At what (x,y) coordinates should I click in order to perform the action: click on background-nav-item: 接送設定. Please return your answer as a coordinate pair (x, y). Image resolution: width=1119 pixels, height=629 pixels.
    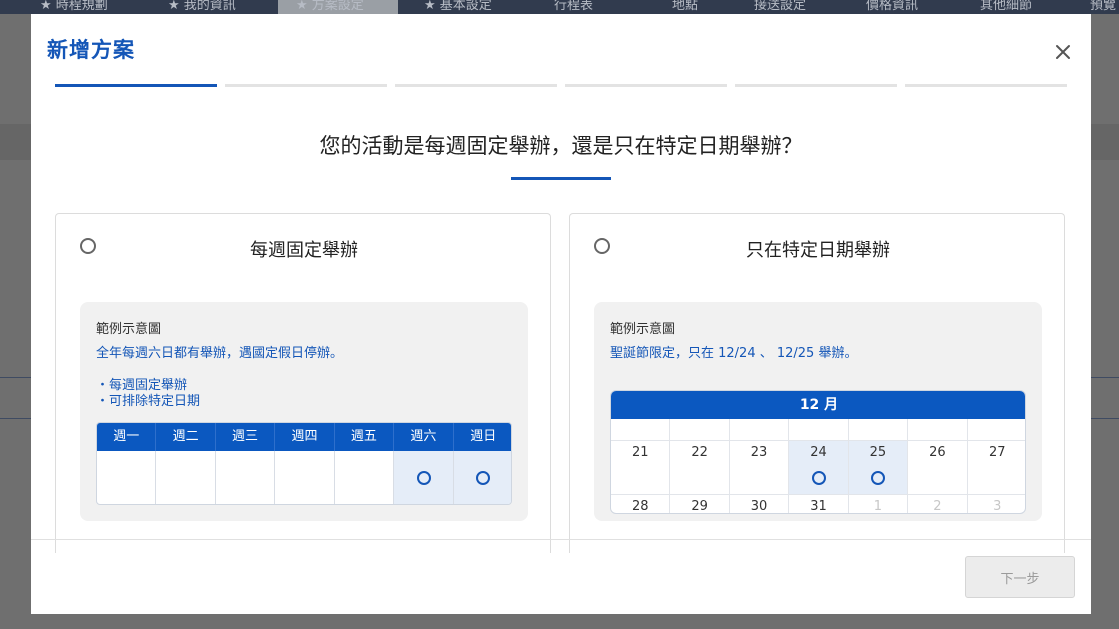
    Looking at the image, I should click on (780, 6).